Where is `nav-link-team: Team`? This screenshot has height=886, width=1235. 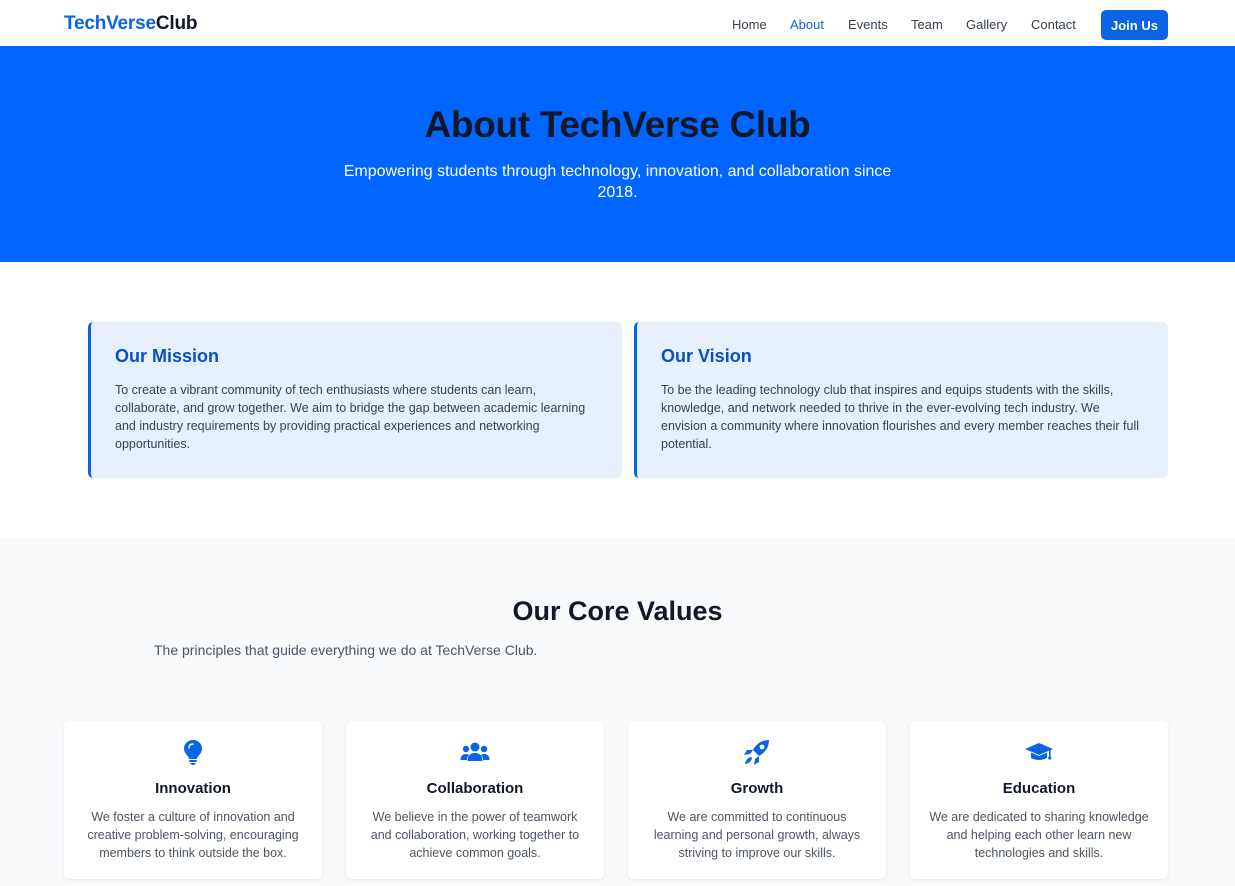
nav-link-team: Team is located at coordinates (927, 24).